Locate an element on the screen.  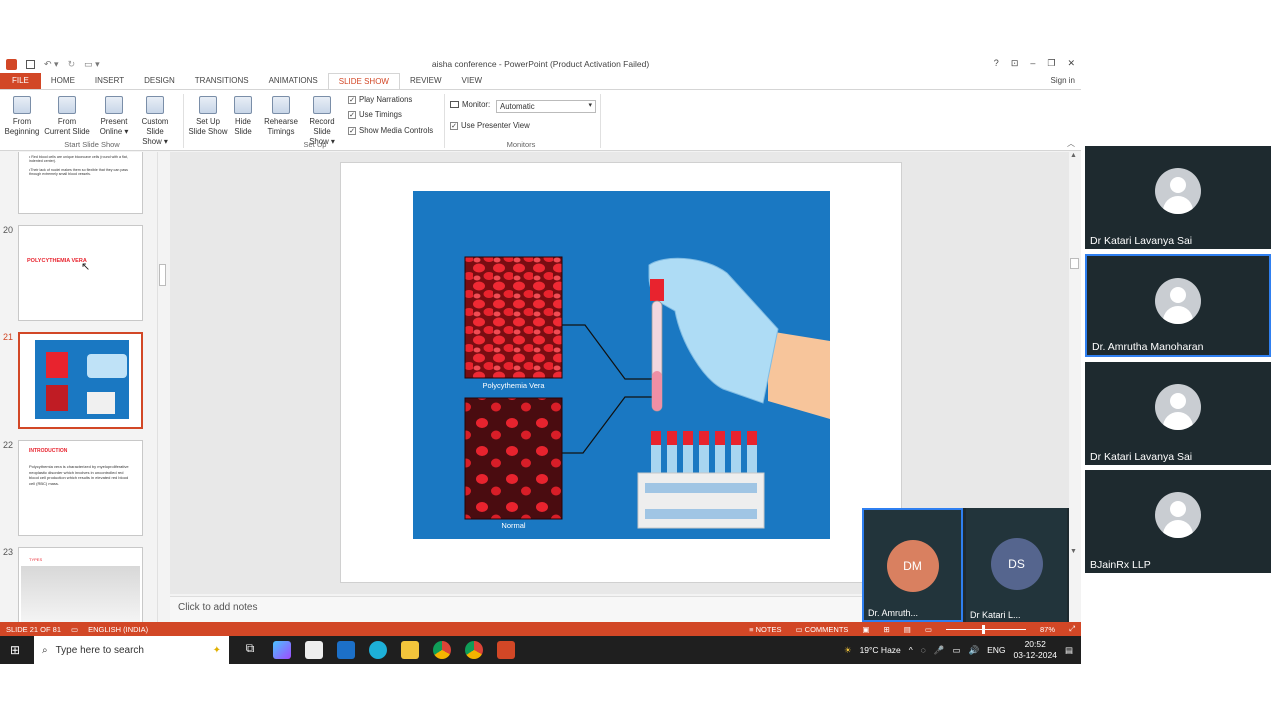
close-icon: ✕ is located at coordinates (1071, 63).